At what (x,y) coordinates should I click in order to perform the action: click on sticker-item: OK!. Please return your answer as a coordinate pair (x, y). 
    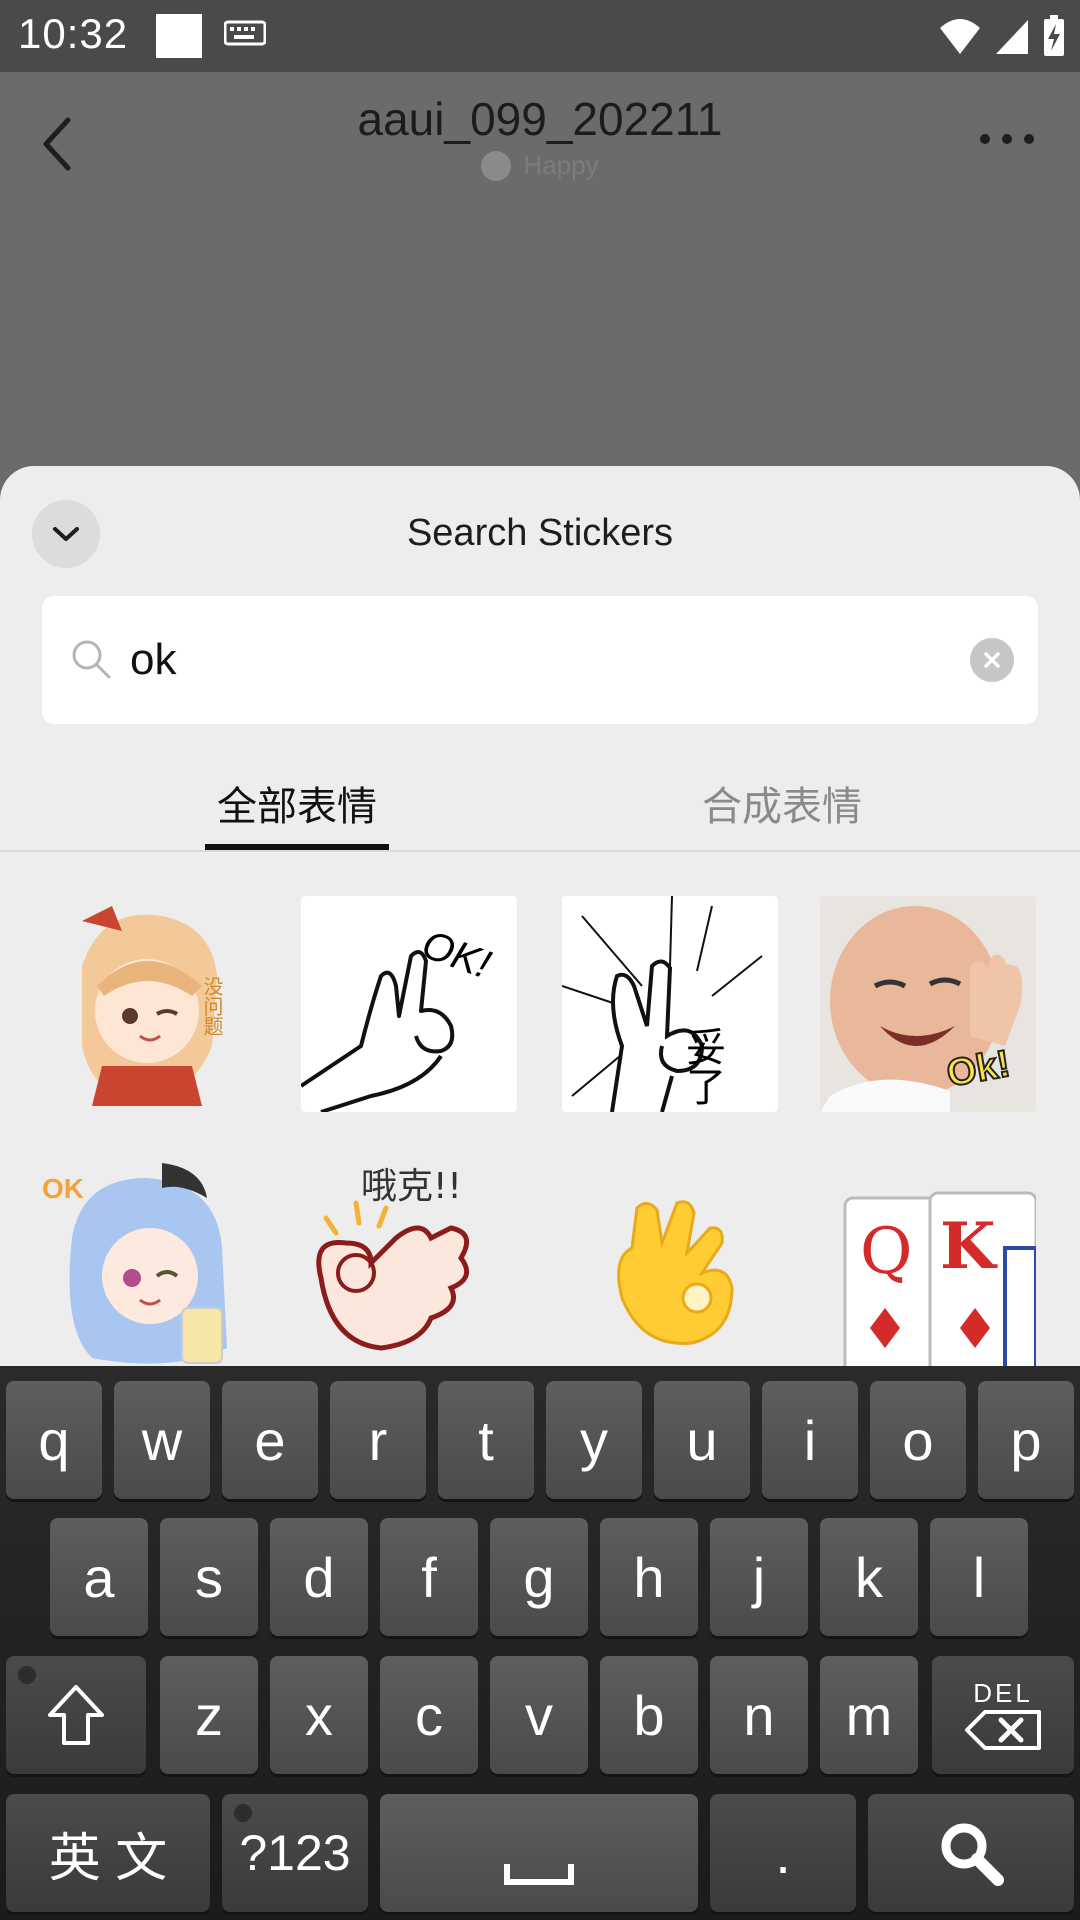
    Looking at the image, I should click on (409, 1004).